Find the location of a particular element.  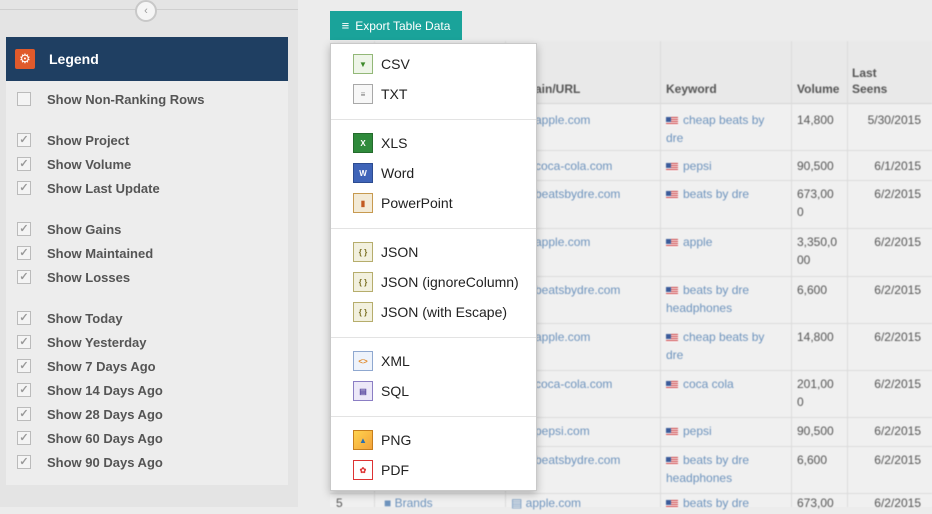

xml-file-icon: <> is located at coordinates (363, 361).